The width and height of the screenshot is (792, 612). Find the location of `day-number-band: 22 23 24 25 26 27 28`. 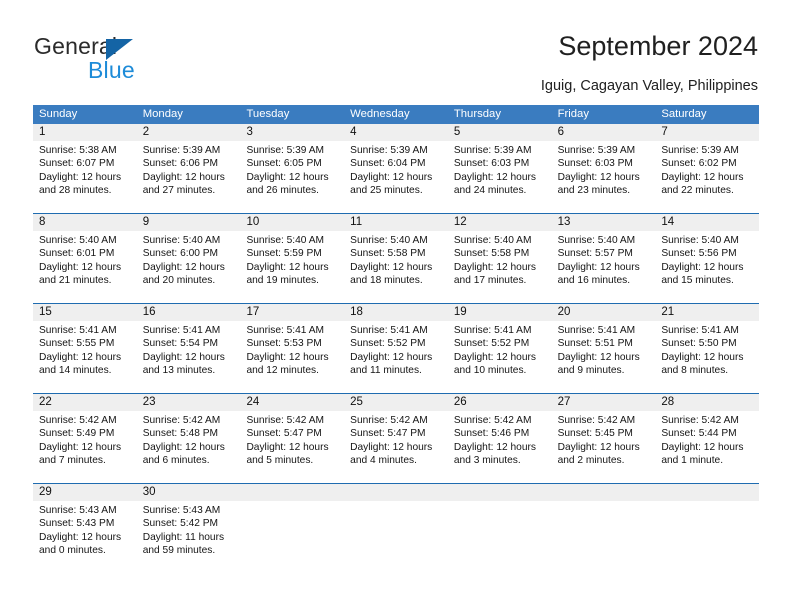

day-number-band: 22 23 24 25 26 27 28 is located at coordinates (396, 402).